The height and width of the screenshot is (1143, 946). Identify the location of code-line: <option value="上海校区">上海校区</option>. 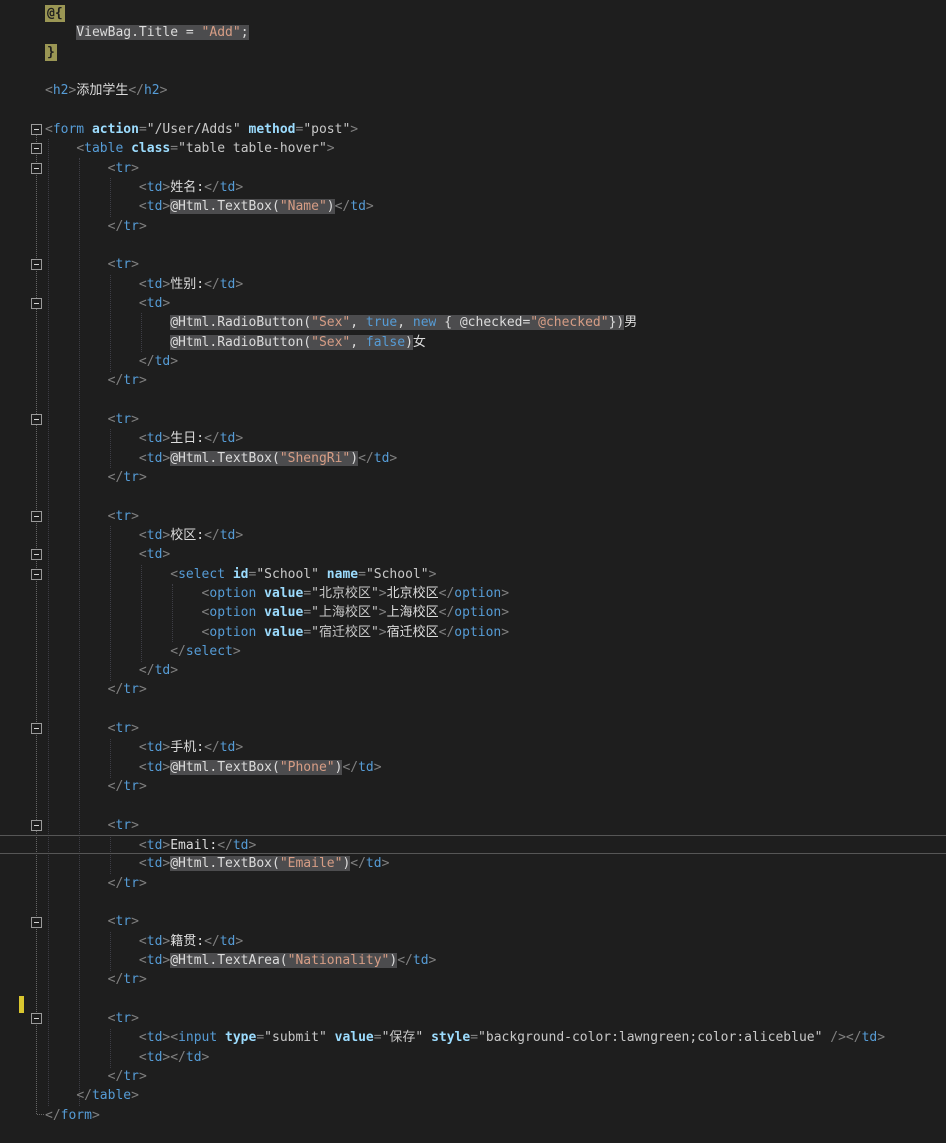
(473, 612).